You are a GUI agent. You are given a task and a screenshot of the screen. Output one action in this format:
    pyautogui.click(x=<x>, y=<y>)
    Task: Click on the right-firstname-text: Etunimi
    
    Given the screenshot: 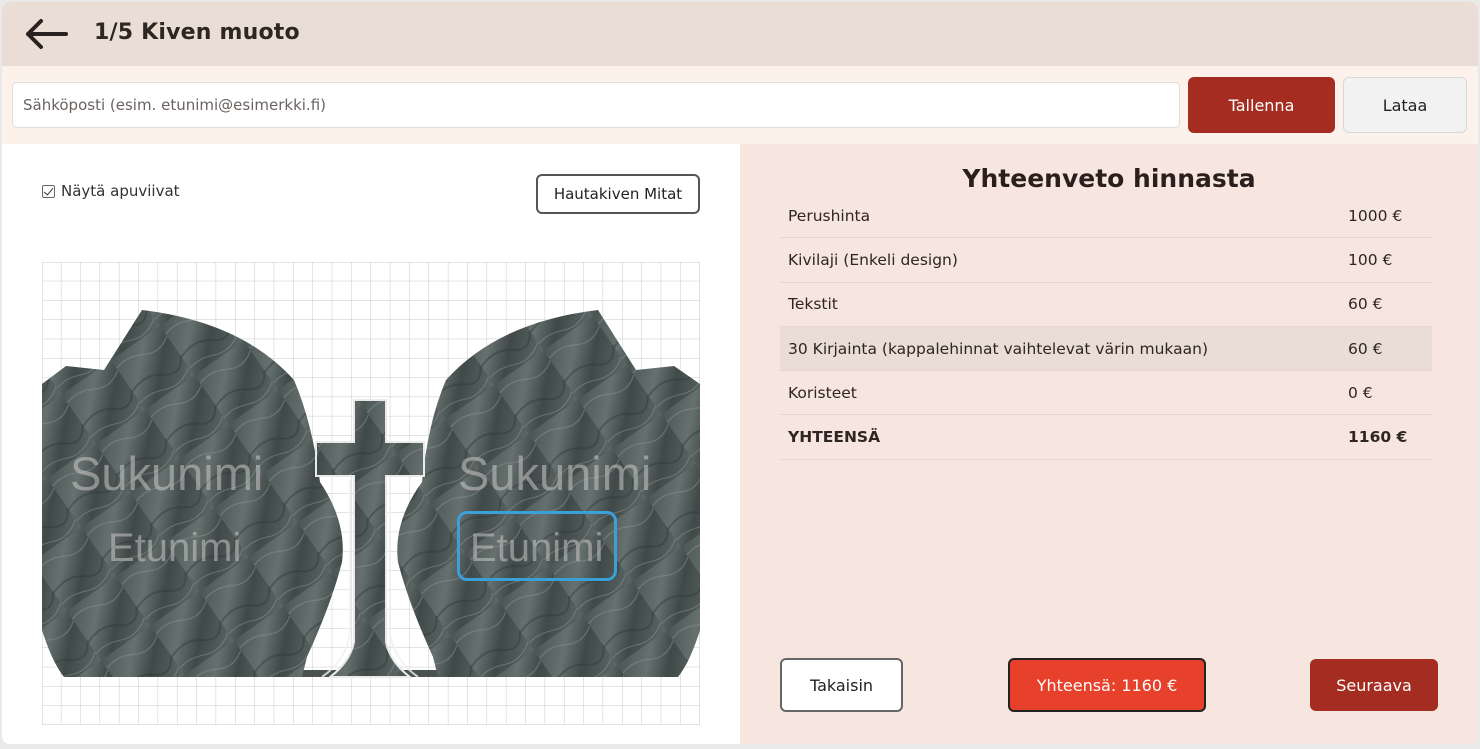 What is the action you would take?
    pyautogui.click(x=537, y=548)
    